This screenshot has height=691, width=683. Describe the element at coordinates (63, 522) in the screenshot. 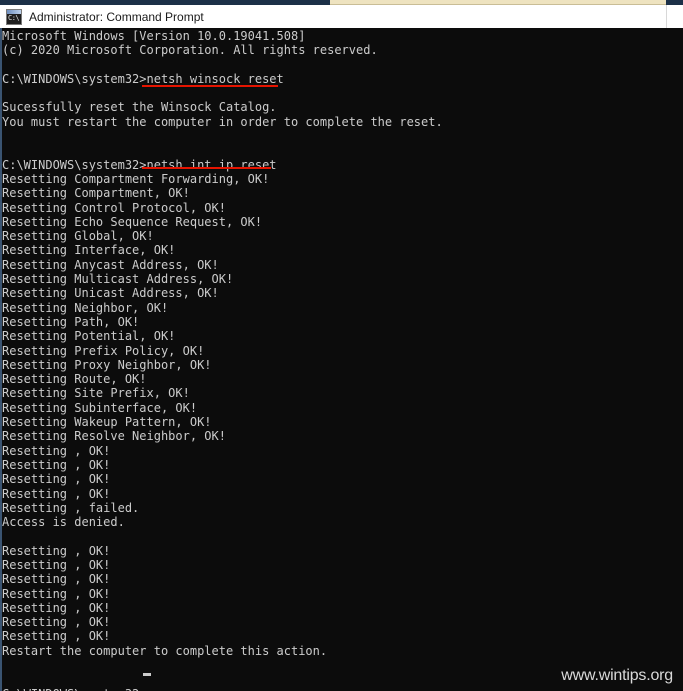

I see `console-line: Access is denied.` at that location.